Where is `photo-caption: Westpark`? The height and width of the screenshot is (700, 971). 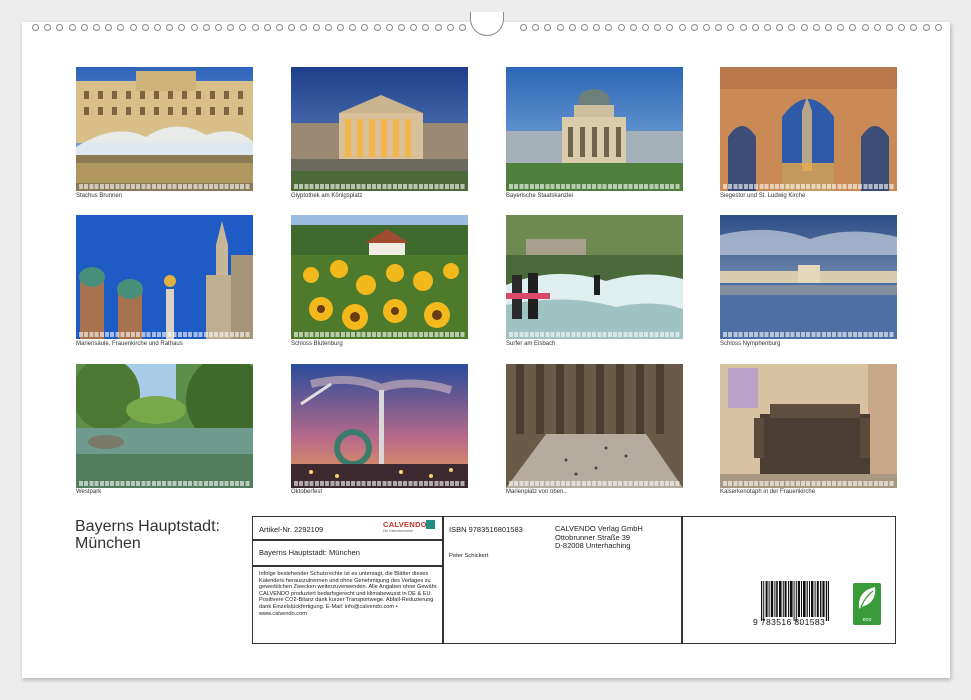
photo-caption: Westpark is located at coordinates (89, 492).